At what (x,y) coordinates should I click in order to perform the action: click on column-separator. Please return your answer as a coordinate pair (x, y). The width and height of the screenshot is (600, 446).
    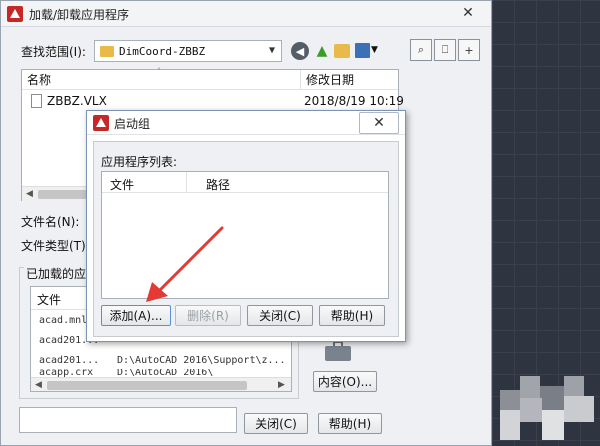
    Looking at the image, I should click on (186, 182).